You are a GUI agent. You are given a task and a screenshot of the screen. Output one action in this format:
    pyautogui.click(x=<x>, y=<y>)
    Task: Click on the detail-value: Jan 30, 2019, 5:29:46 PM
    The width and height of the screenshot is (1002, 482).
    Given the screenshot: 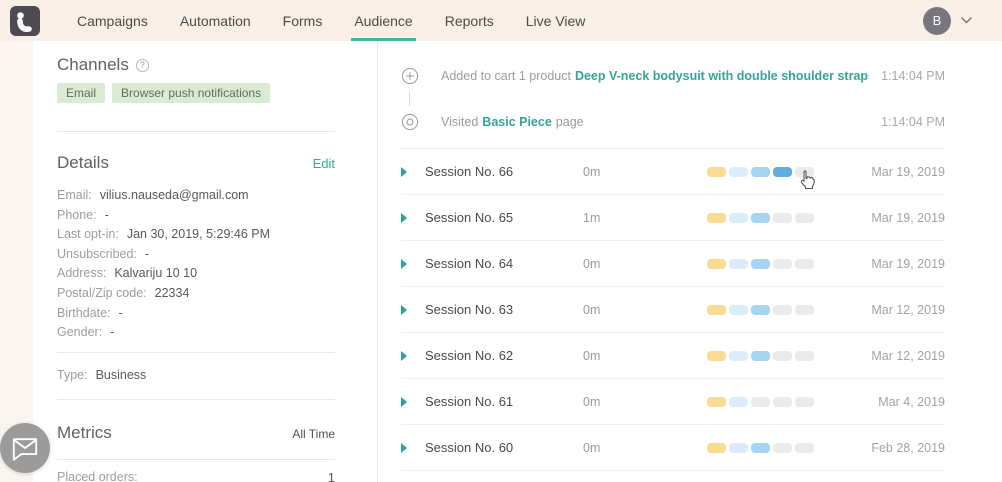 What is the action you would take?
    pyautogui.click(x=198, y=234)
    